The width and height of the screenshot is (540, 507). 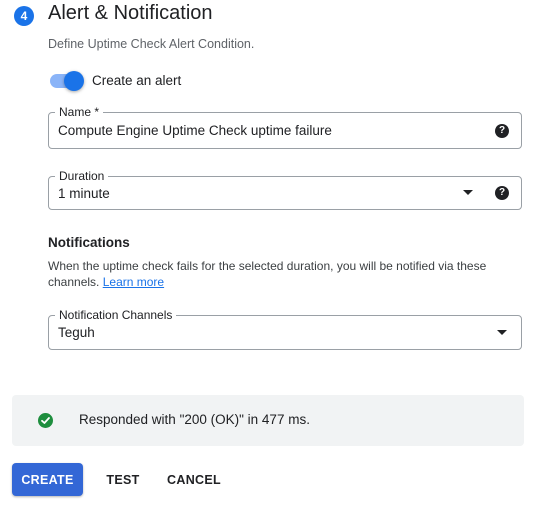 I want to click on create-button: CREATE, so click(x=47, y=479).